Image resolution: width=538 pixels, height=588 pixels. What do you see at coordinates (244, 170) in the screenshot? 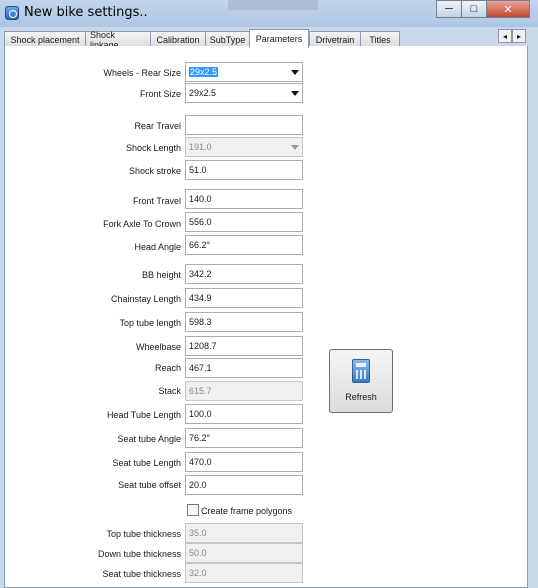
I see `shock-stroke-input: 51.0` at bounding box center [244, 170].